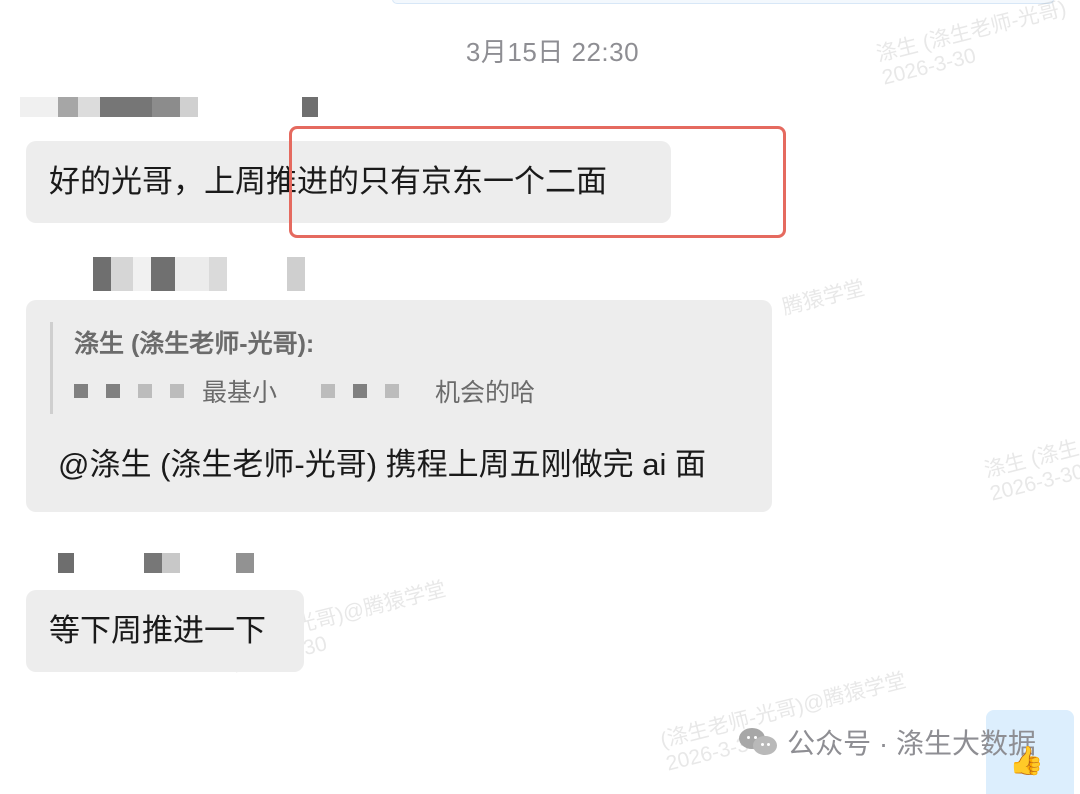 The height and width of the screenshot is (794, 1080). I want to click on public-account-name: 公众号 · 涤生大数据, so click(911, 743).